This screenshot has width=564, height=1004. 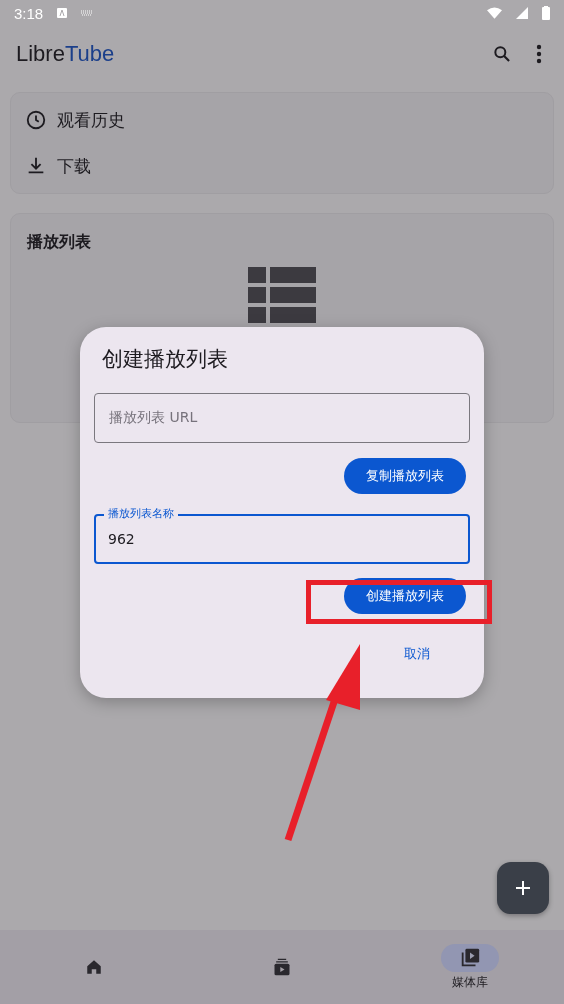 I want to click on home-icon, so click(x=94, y=967).